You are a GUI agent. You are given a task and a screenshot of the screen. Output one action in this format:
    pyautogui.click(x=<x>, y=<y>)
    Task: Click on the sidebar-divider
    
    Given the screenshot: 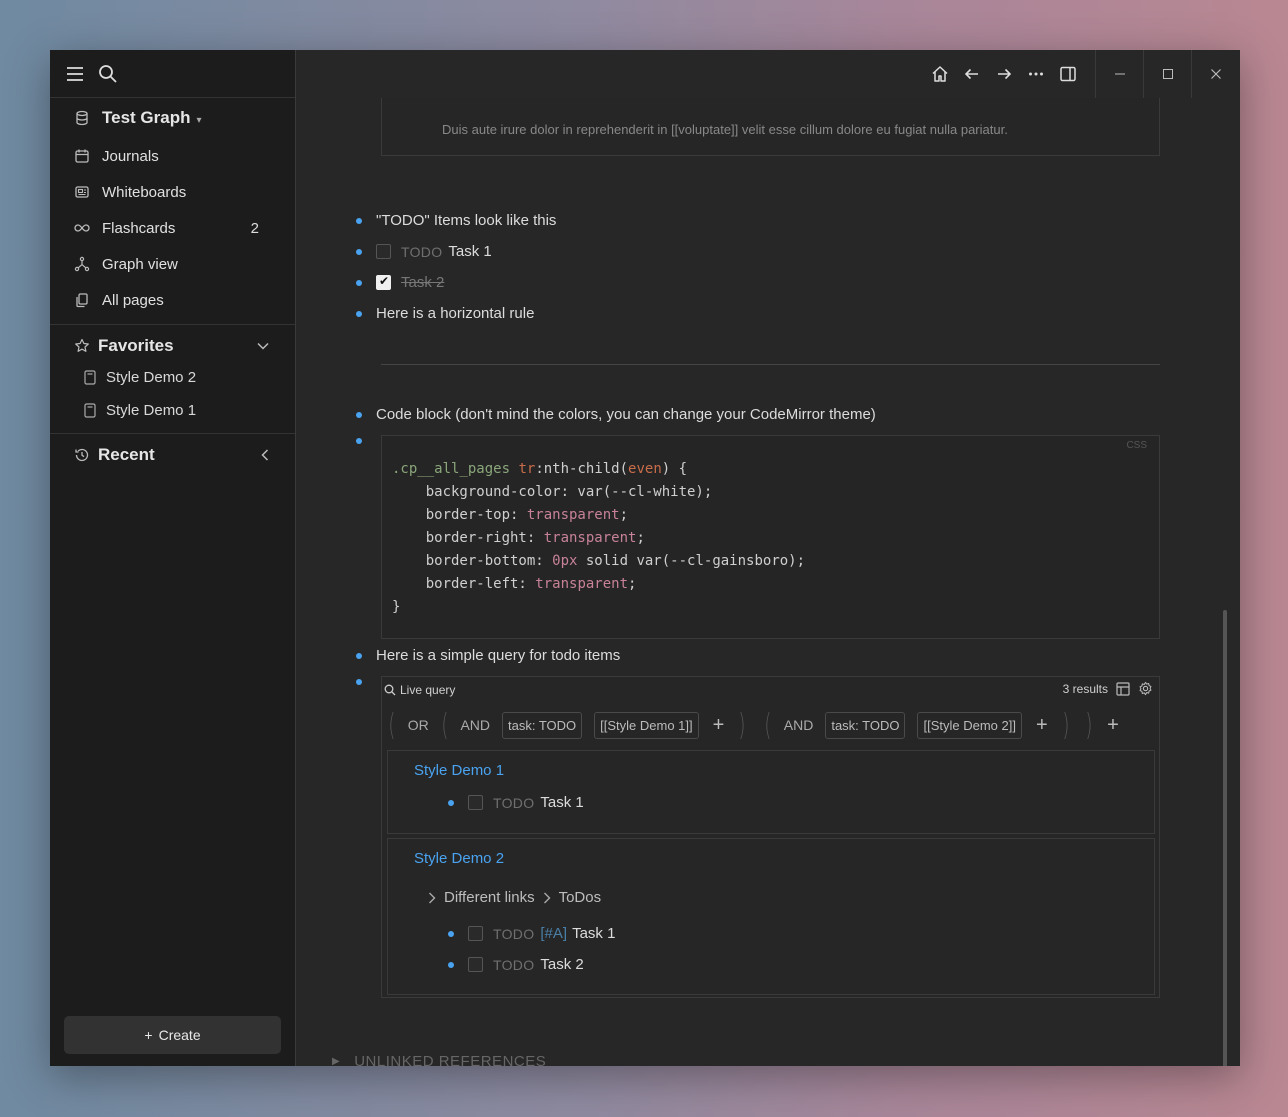 What is the action you would take?
    pyautogui.click(x=172, y=433)
    